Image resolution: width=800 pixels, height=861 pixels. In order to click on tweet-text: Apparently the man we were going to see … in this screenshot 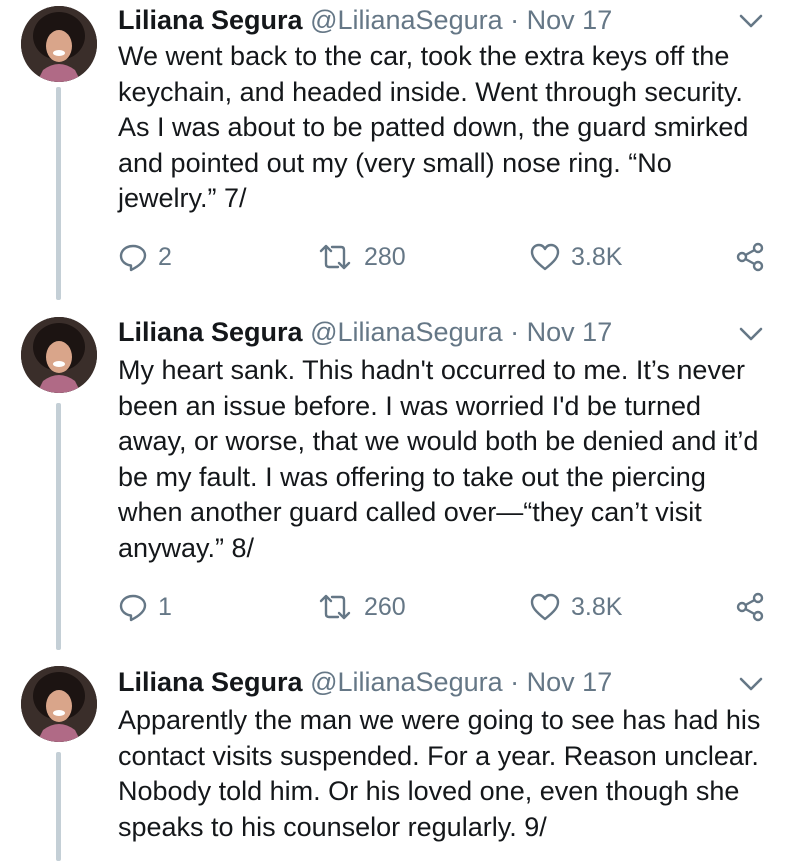, I will do `click(439, 773)`.